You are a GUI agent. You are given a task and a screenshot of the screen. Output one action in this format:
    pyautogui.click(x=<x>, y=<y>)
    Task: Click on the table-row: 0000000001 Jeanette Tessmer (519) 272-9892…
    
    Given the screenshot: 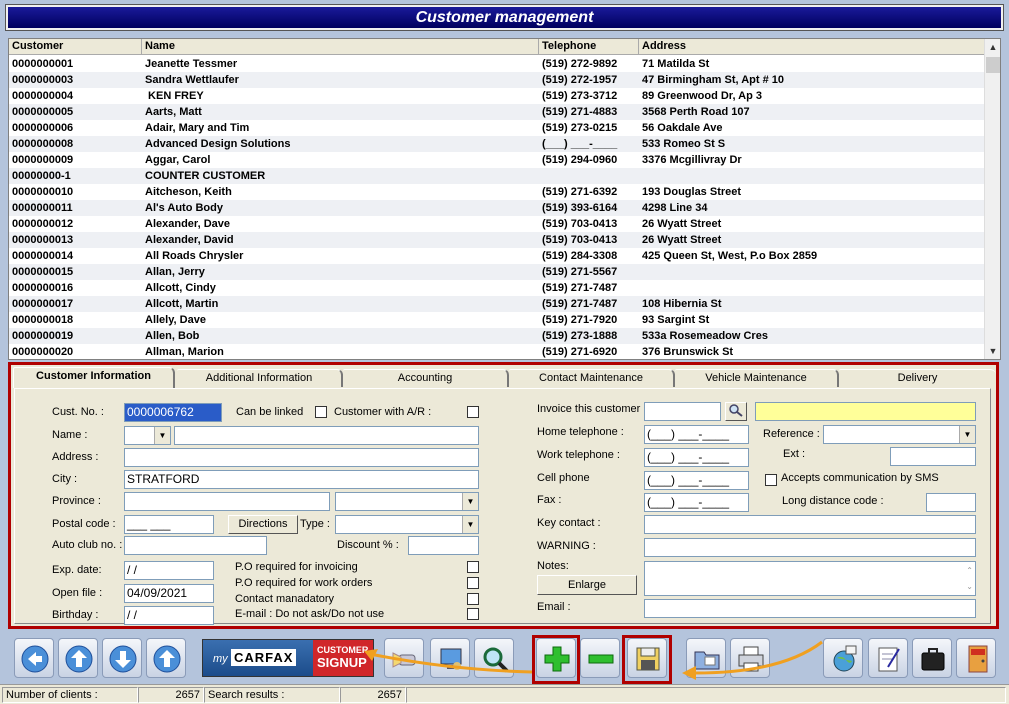 What is the action you would take?
    pyautogui.click(x=496, y=64)
    